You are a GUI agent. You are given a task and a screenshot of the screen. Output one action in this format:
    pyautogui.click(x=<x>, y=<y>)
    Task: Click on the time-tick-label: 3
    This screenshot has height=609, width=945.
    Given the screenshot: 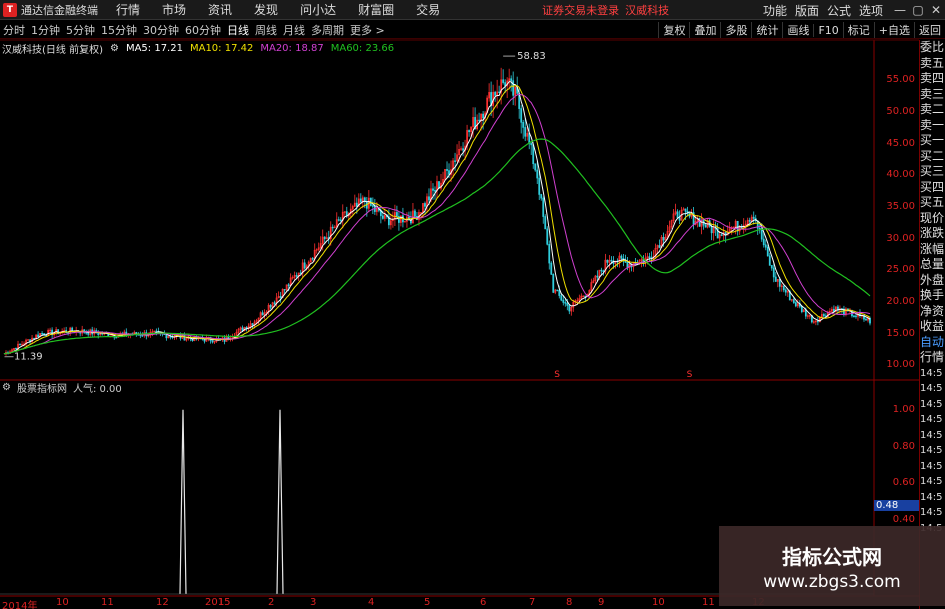 What is the action you would take?
    pyautogui.click(x=313, y=602)
    